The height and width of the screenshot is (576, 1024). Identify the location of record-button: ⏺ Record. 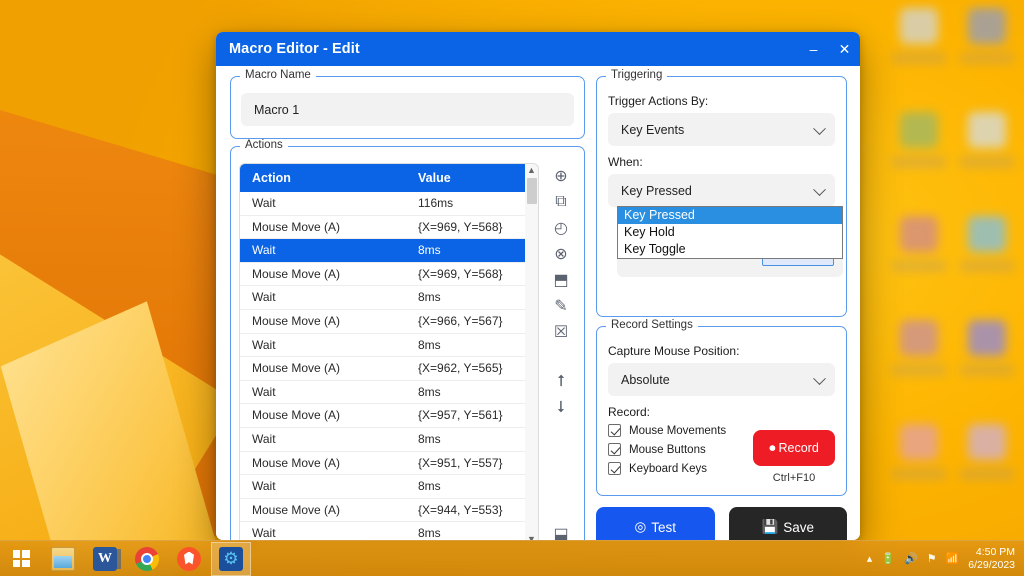
(794, 448).